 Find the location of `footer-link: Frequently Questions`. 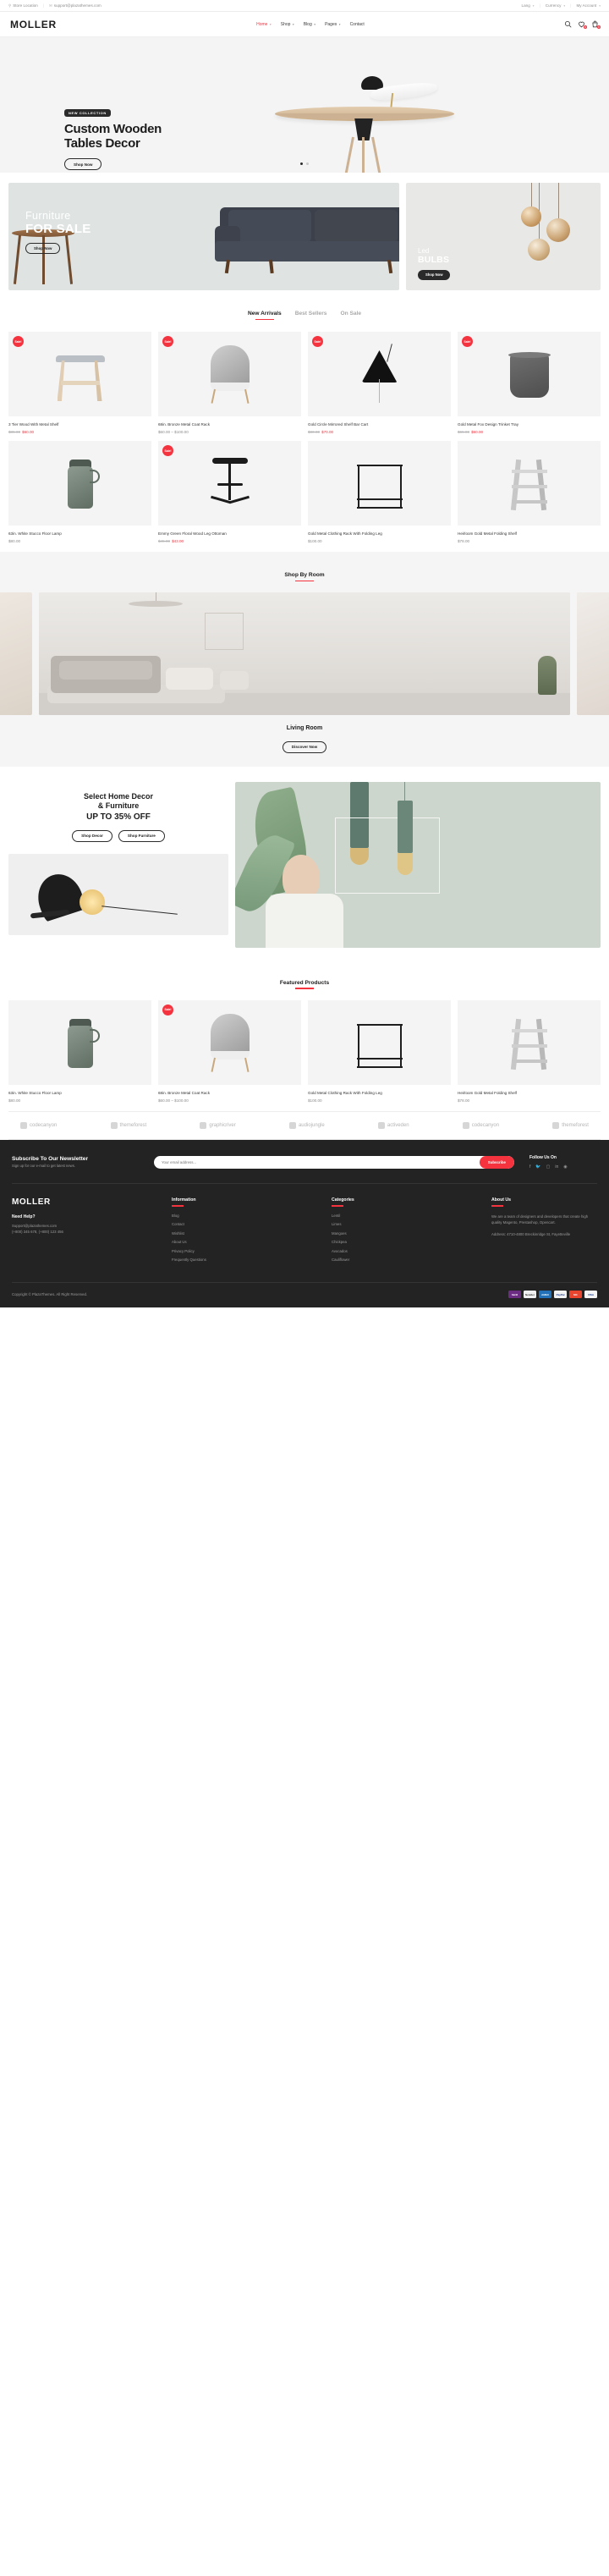

footer-link: Frequently Questions is located at coordinates (246, 1260).